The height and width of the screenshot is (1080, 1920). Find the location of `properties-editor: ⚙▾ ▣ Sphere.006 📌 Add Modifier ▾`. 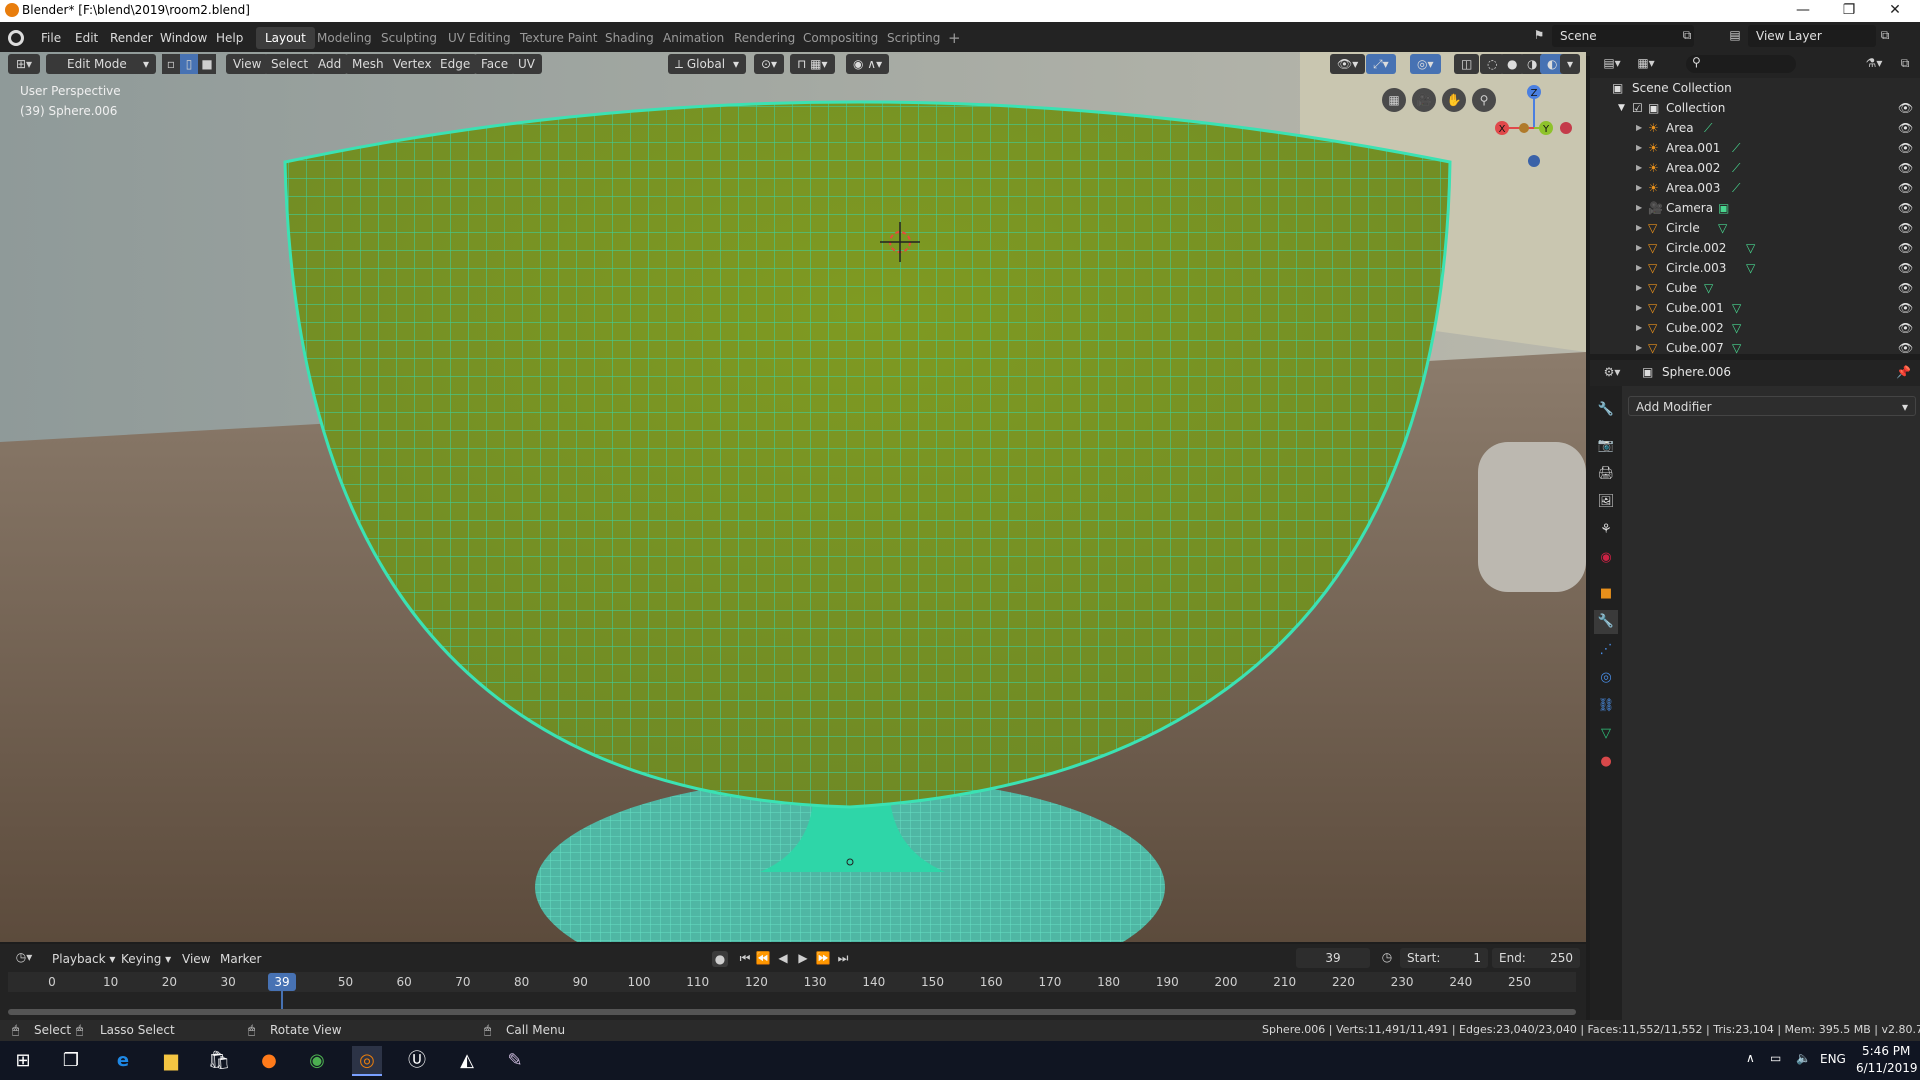

properties-editor: ⚙▾ ▣ Sphere.006 📌 Add Modifier ▾ is located at coordinates (1755, 690).